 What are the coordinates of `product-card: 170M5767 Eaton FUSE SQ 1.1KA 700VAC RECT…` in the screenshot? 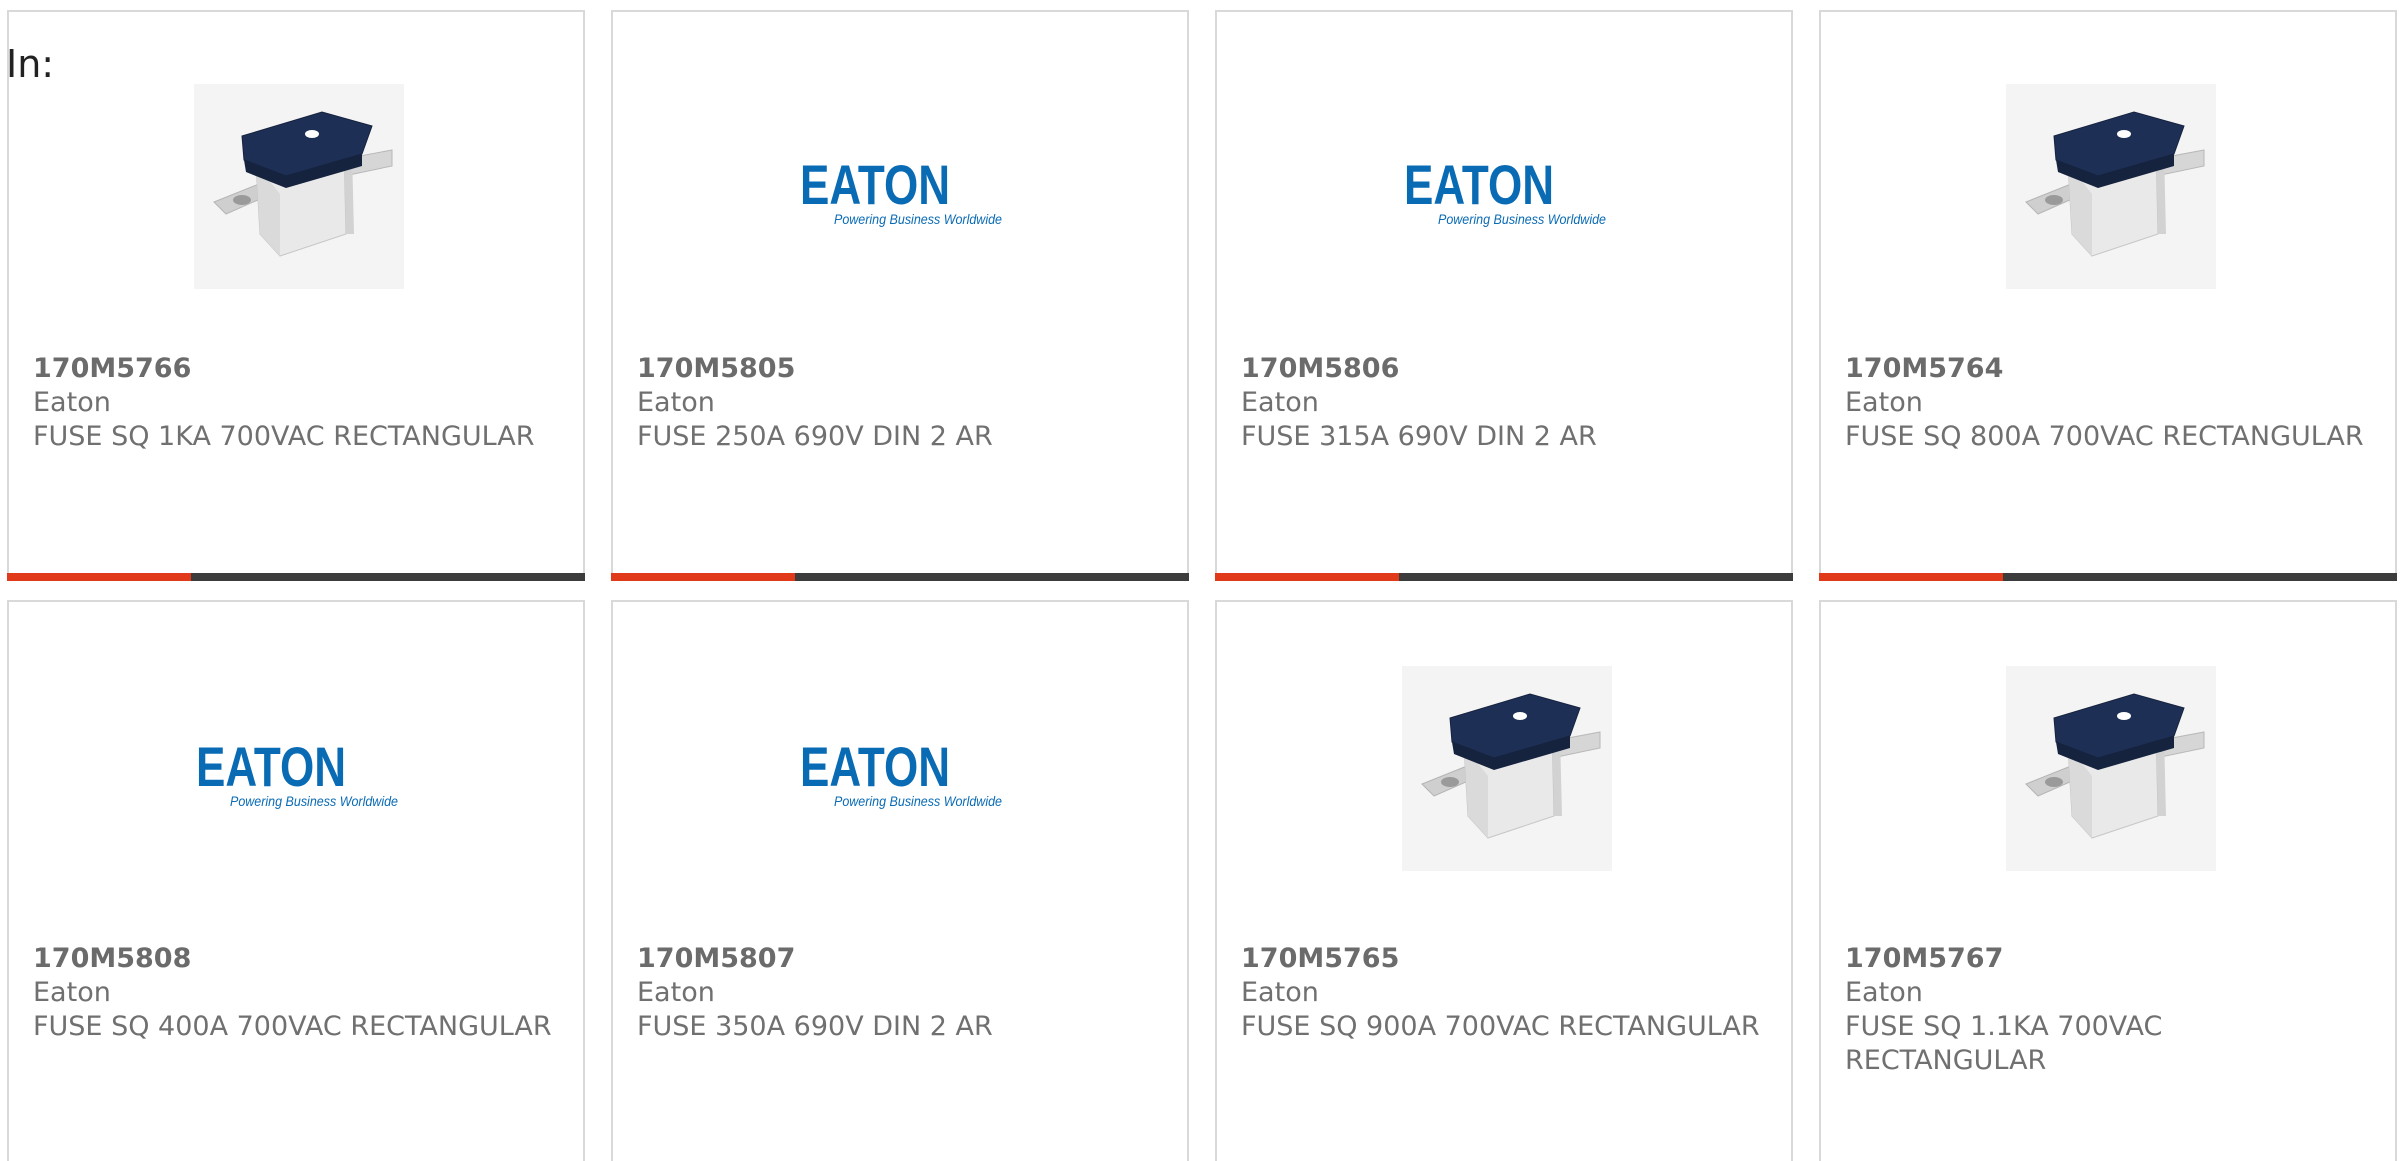 It's located at (2108, 880).